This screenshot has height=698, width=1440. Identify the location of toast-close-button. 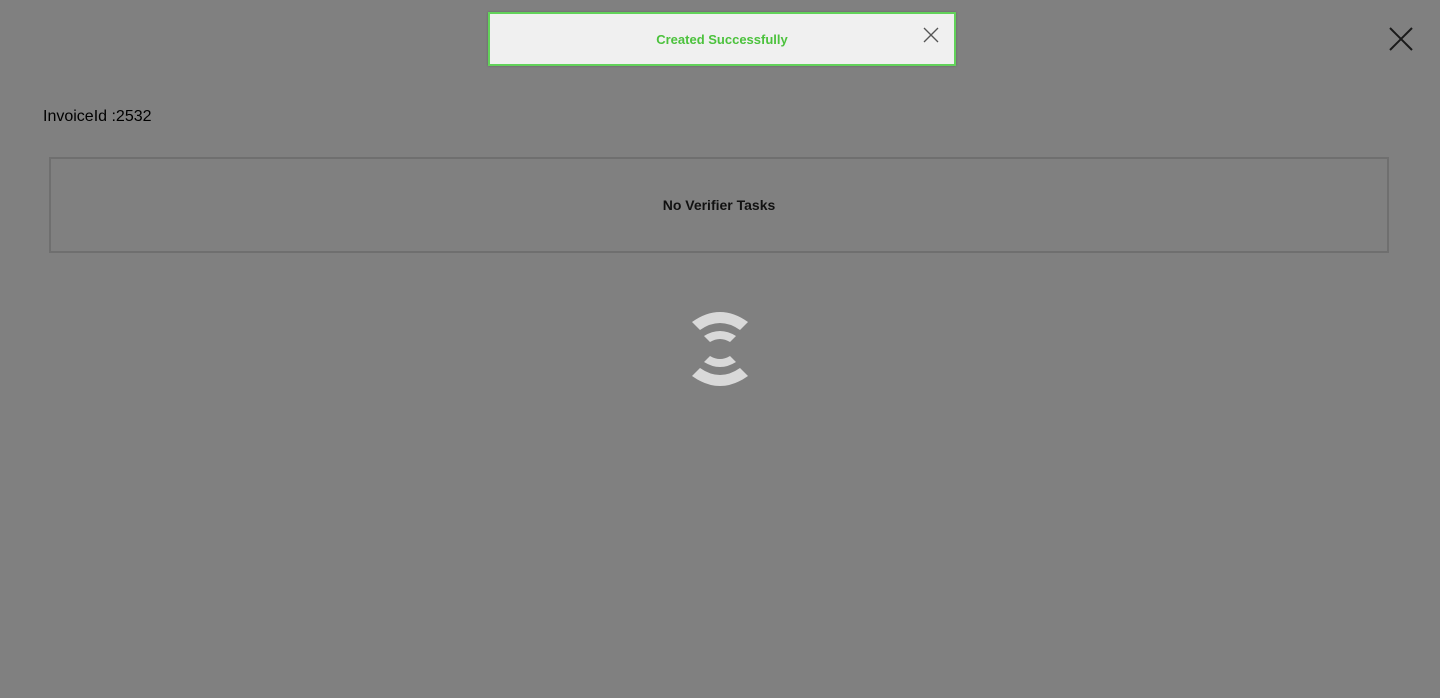
(931, 35).